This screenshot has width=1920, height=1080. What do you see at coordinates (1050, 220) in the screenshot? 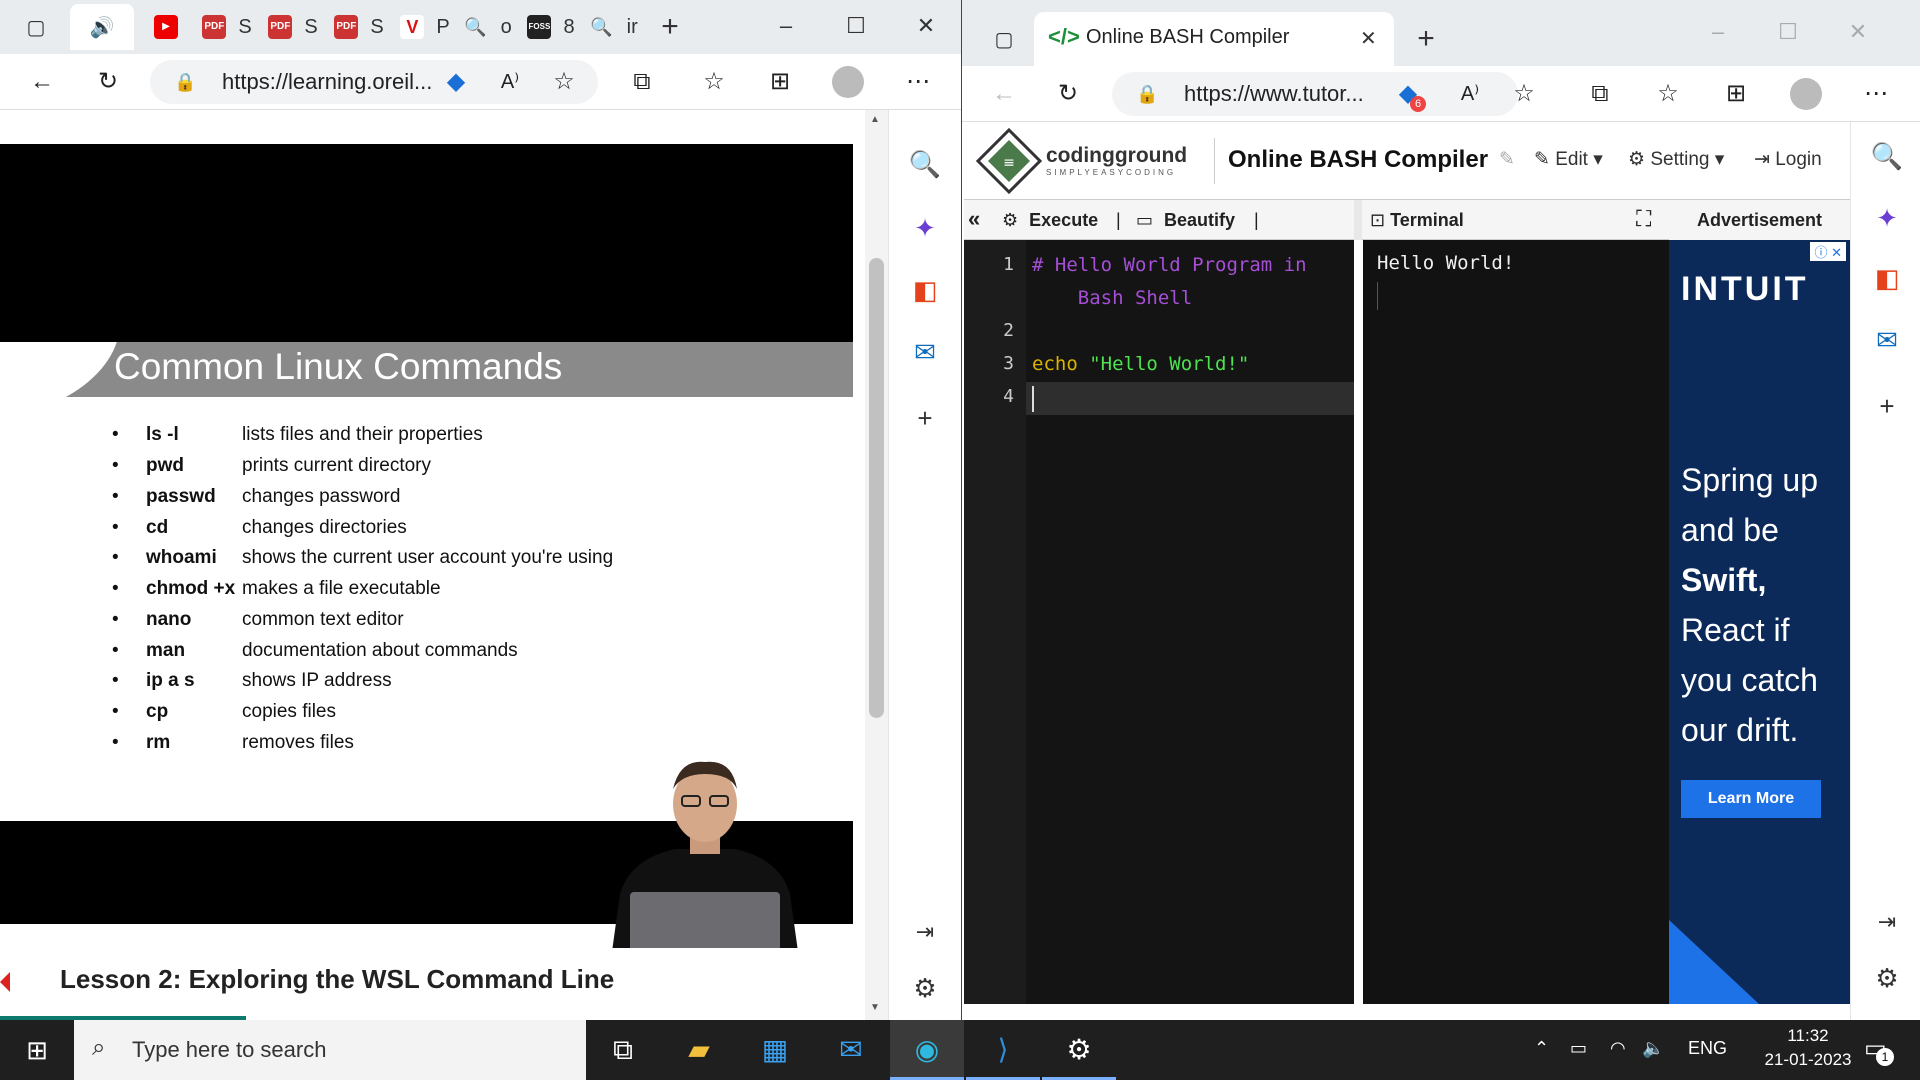
I see `execute-button: ⚙ Execute` at bounding box center [1050, 220].